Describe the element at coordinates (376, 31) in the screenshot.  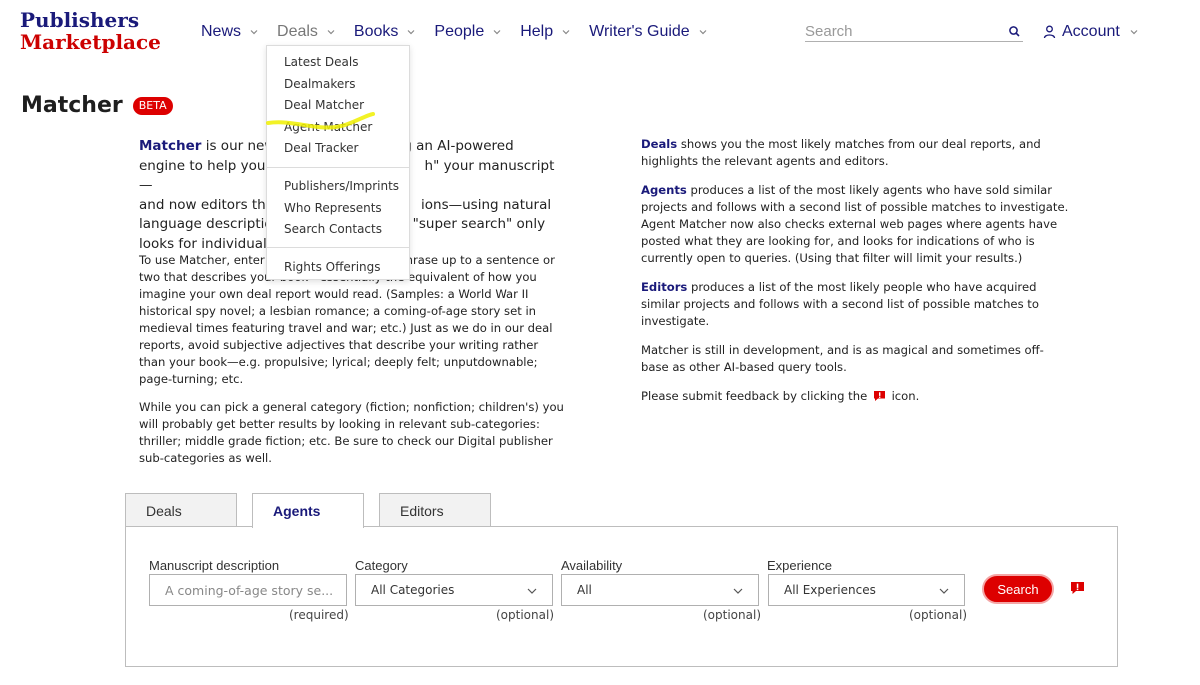
I see `nav-books-label: Books` at that location.